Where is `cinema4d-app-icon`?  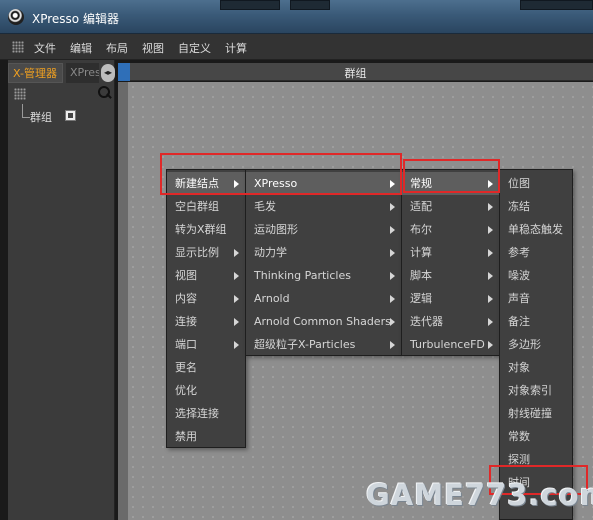 cinema4d-app-icon is located at coordinates (16, 17).